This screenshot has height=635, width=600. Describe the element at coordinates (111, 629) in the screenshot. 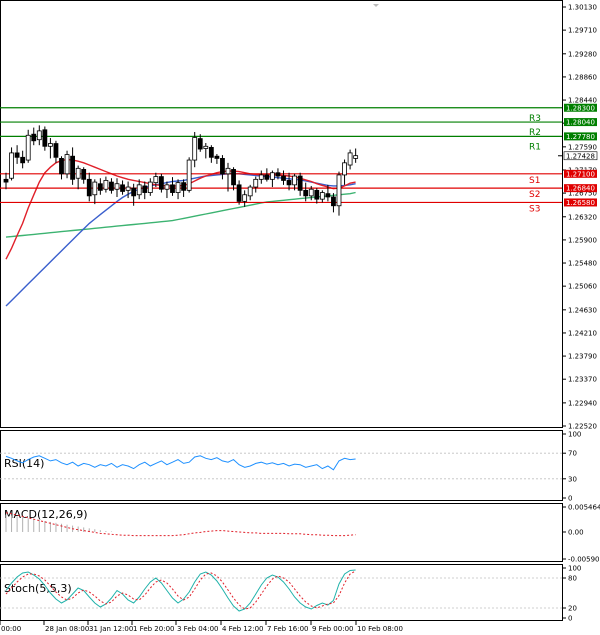

I see `time-tick-label: 31 Jan 12:00` at that location.